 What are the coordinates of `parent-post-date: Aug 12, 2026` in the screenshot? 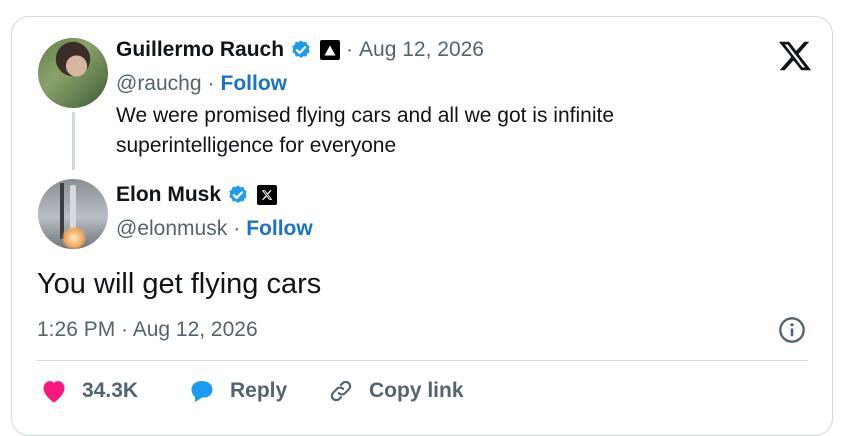 It's located at (421, 50).